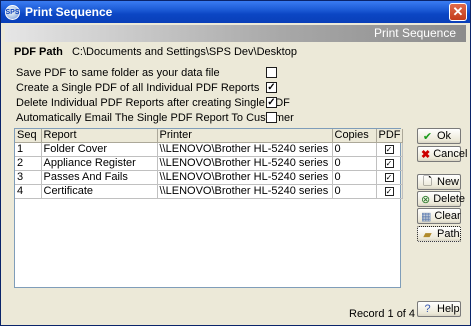  What do you see at coordinates (28, 177) in the screenshot?
I see `cell-seq: 3` at bounding box center [28, 177].